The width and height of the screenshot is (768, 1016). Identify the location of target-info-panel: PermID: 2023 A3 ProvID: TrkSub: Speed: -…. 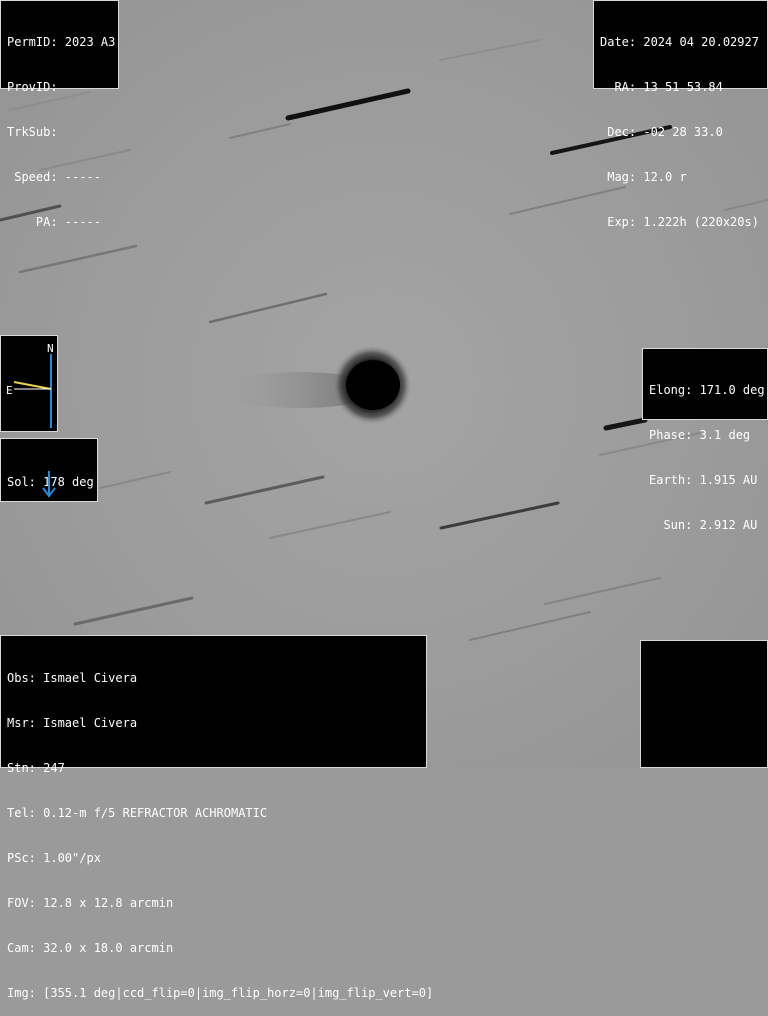
(59, 114).